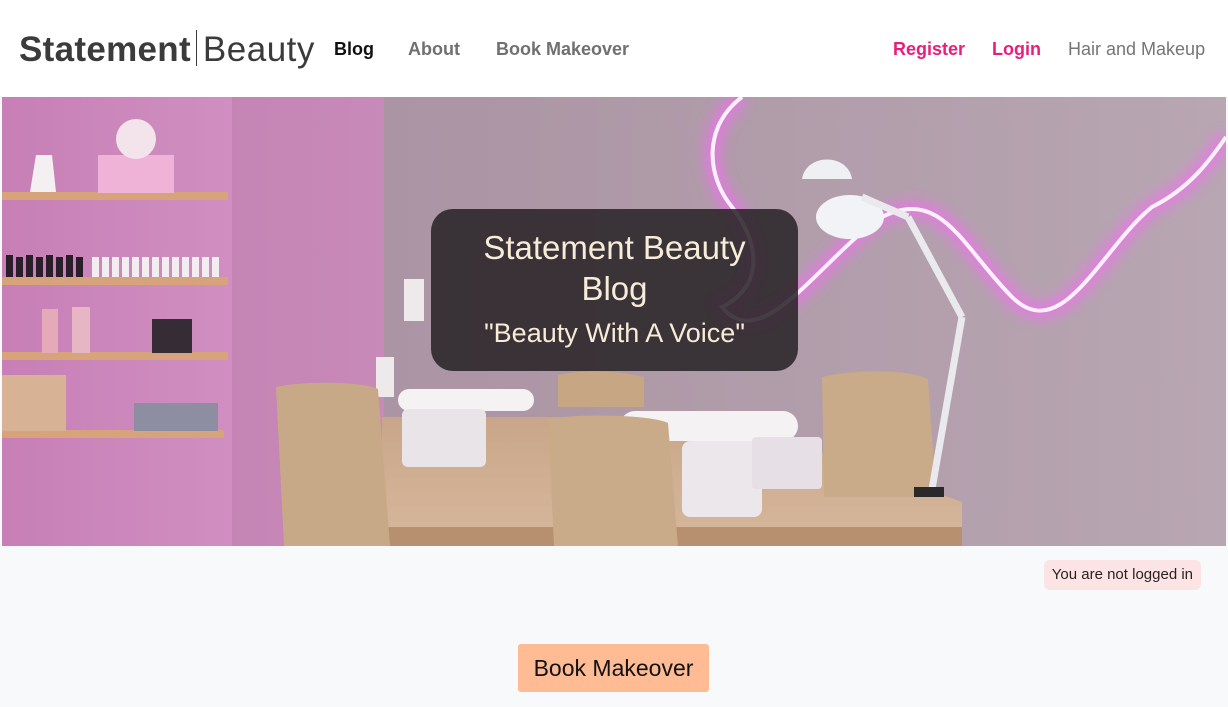  Describe the element at coordinates (1136, 49) in the screenshot. I see `nav-link-hair-and-makeup: Hair and Makeup` at that location.